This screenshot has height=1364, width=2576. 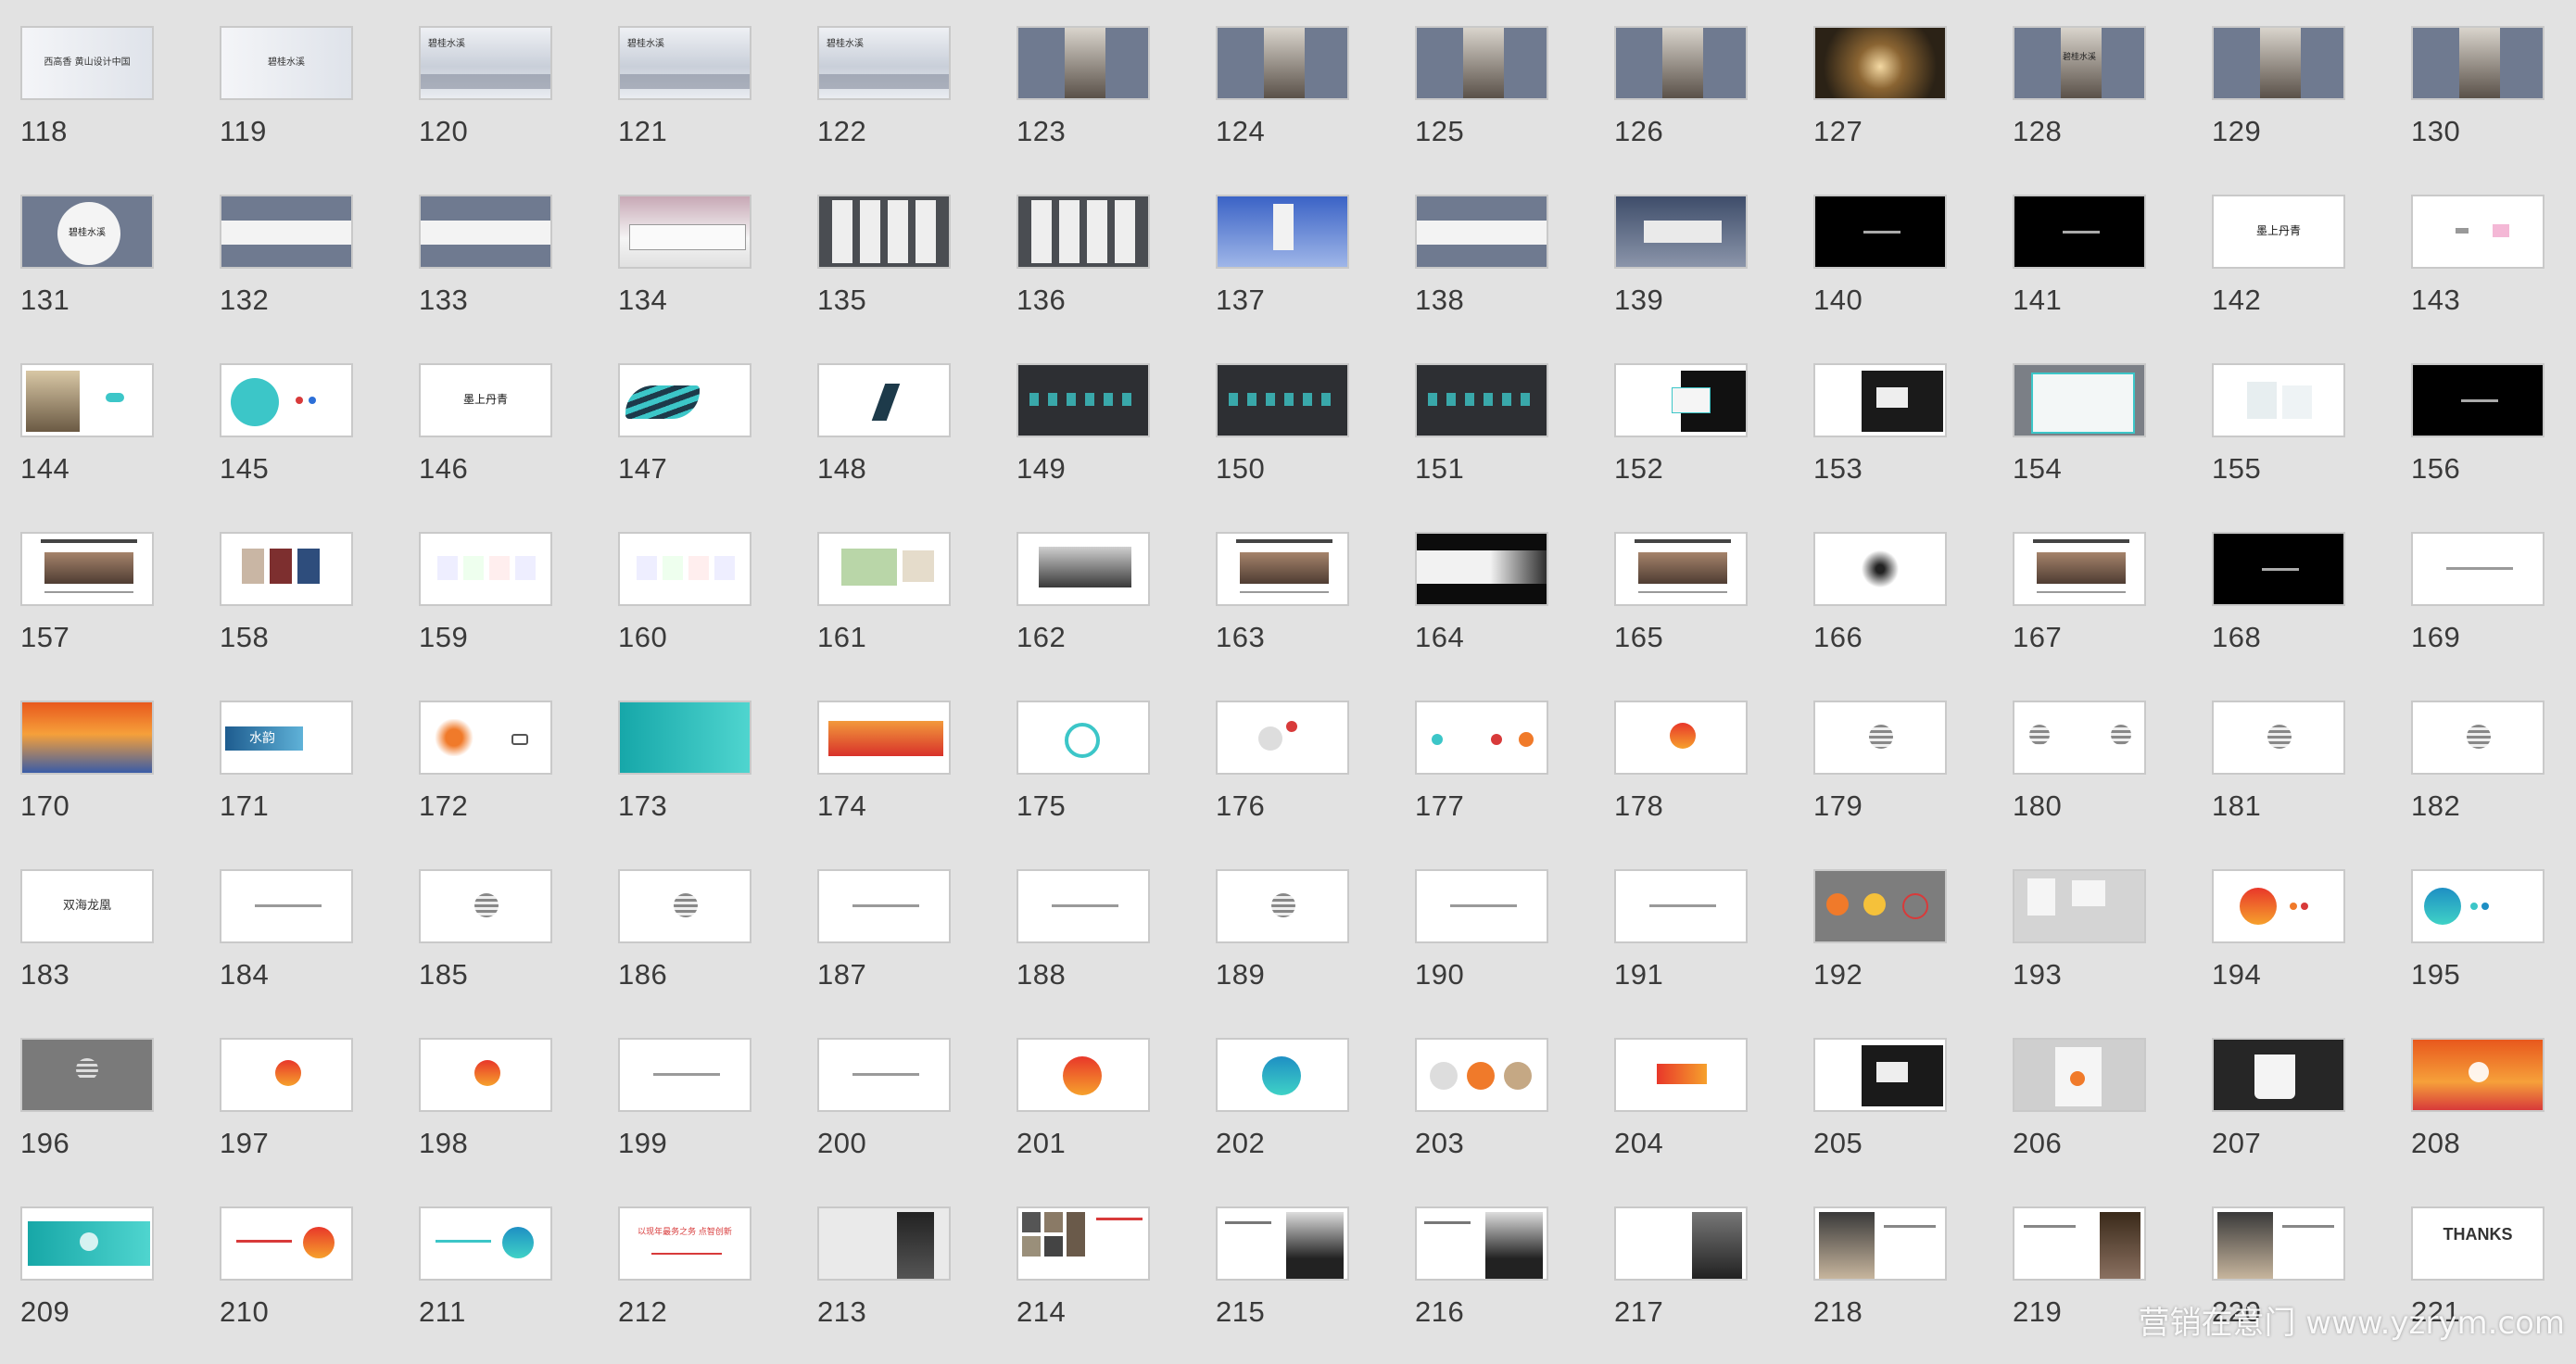 What do you see at coordinates (1906, 442) in the screenshot?
I see `slide-153: 153` at bounding box center [1906, 442].